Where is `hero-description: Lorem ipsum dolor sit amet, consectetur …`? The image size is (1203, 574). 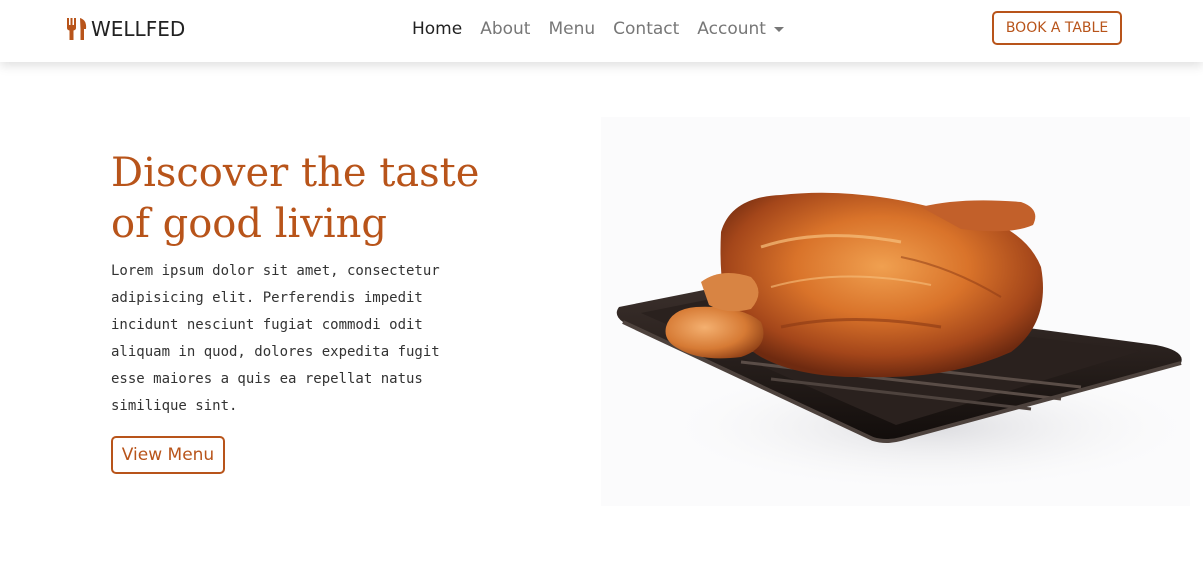 hero-description: Lorem ipsum dolor sit amet, consectetur … is located at coordinates (296, 339).